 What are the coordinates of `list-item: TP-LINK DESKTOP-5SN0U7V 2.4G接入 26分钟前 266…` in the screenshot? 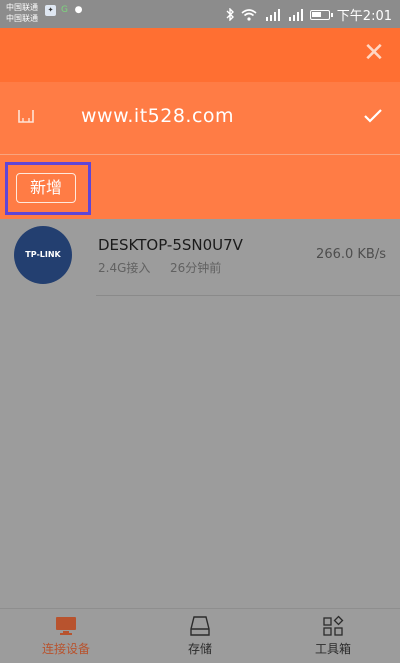 It's located at (200, 257).